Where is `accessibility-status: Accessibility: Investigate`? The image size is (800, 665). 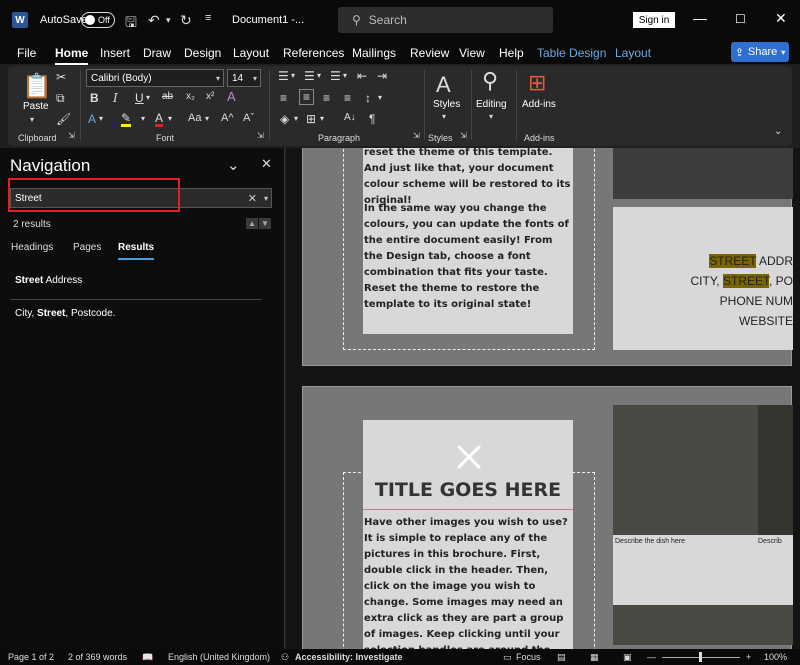
accessibility-status: Accessibility: Investigate is located at coordinates (349, 657).